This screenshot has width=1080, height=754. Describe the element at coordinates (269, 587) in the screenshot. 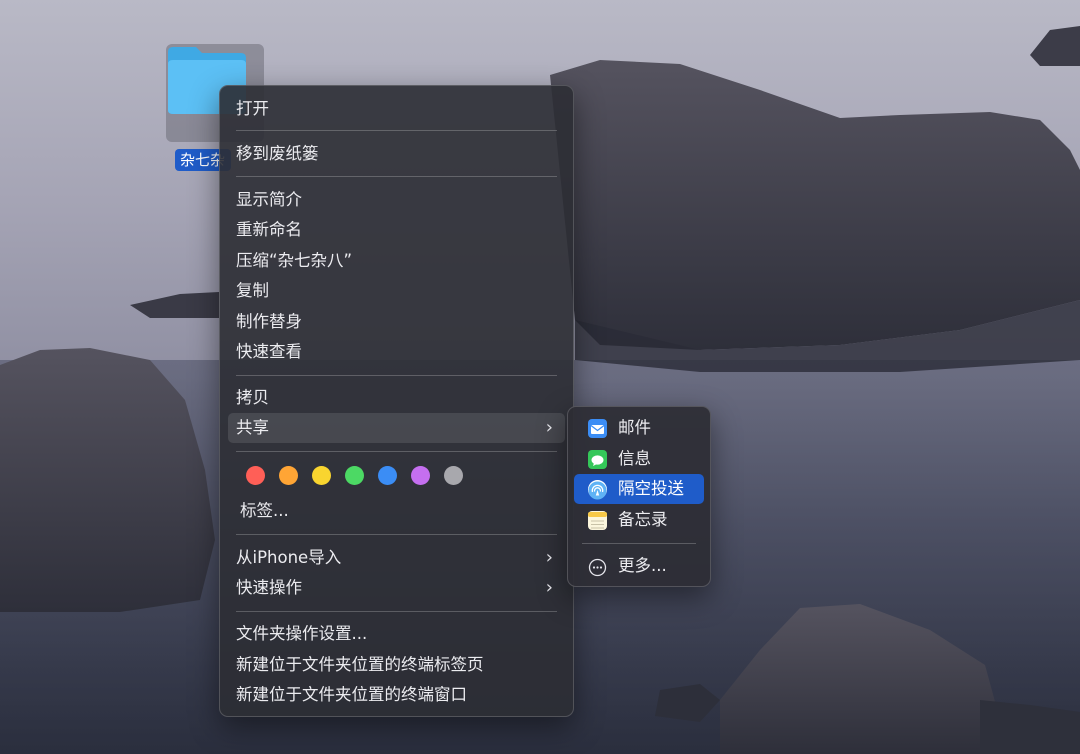

I see `menu-item-quick-actions-label: 快速操作` at that location.